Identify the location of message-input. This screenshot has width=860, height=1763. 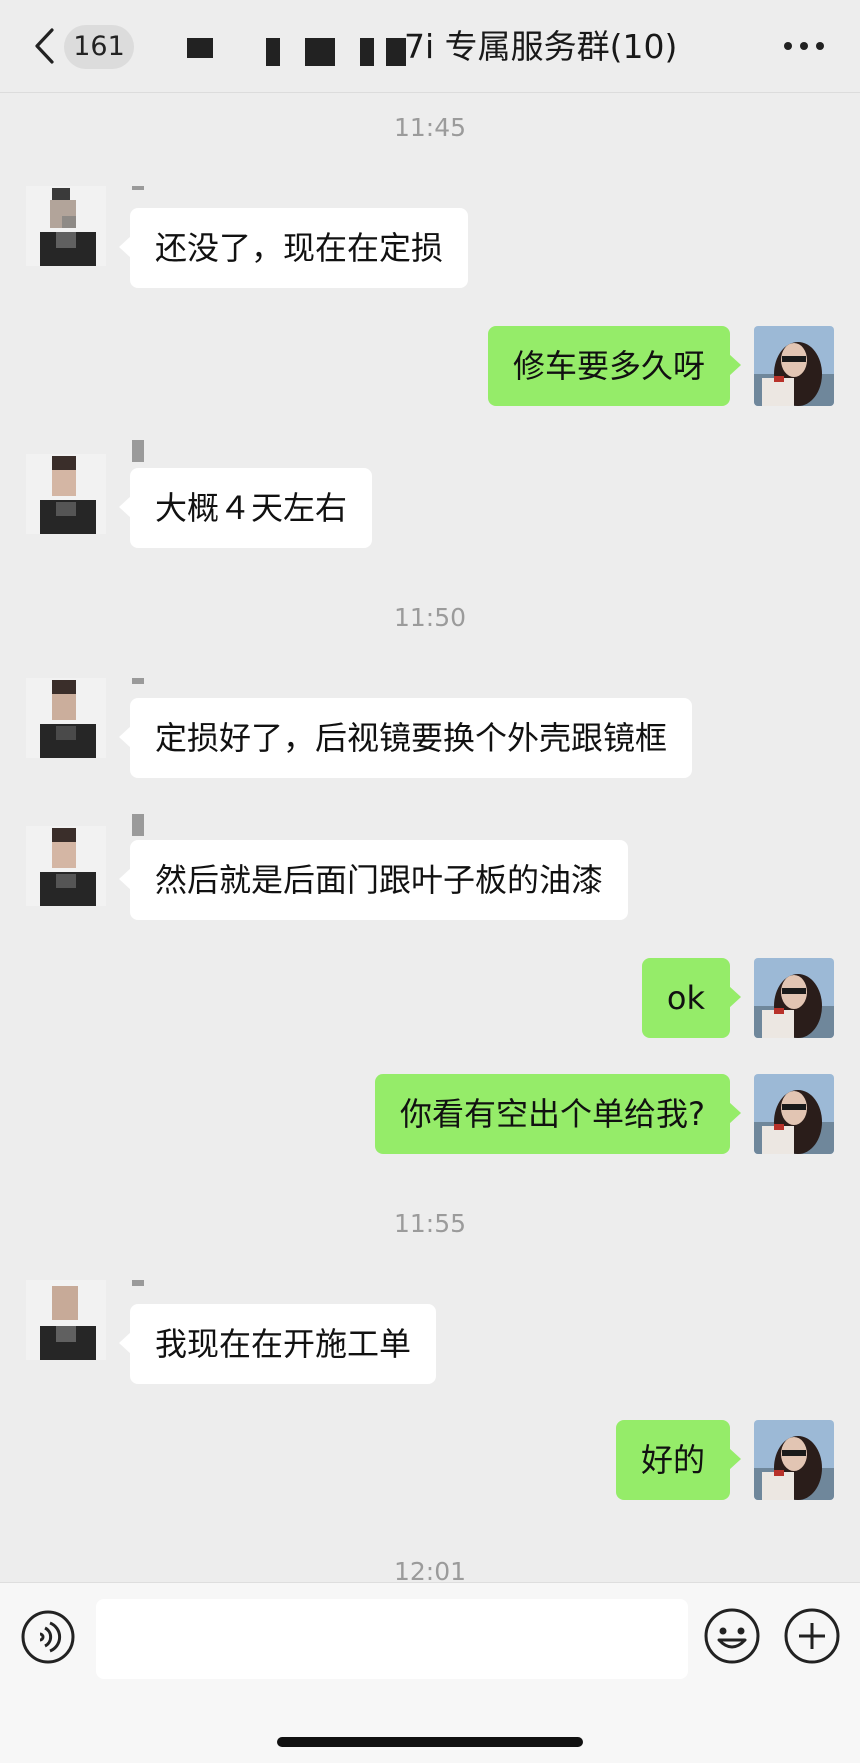
(392, 1639).